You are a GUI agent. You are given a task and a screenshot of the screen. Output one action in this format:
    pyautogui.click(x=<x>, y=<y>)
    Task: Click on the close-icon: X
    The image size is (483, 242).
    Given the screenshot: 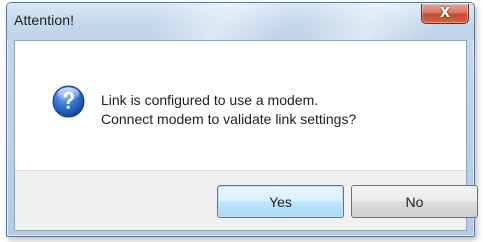 What is the action you would take?
    pyautogui.click(x=445, y=13)
    